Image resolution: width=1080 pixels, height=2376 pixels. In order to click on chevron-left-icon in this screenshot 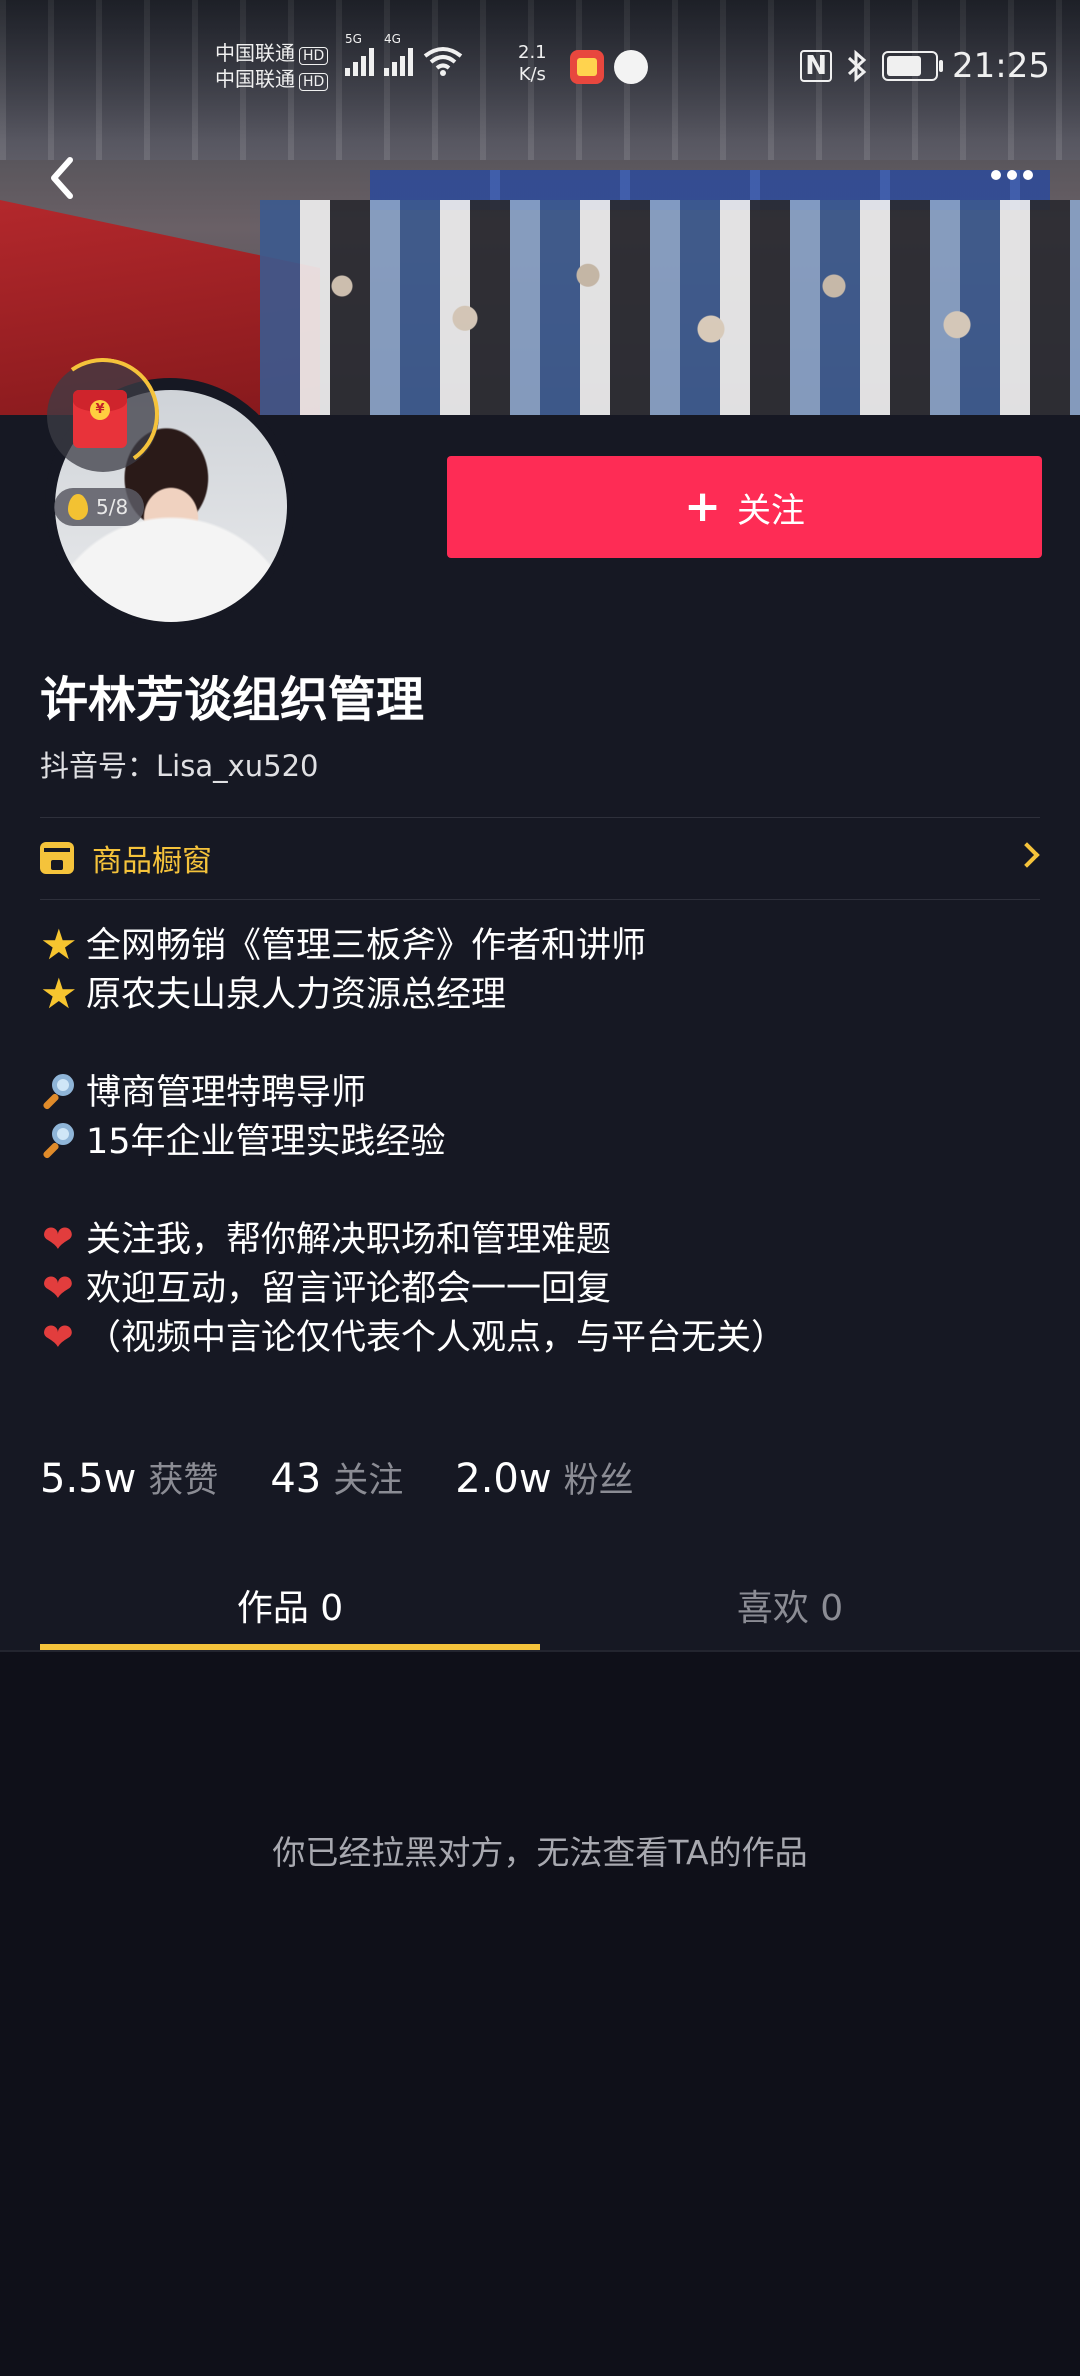, I will do `click(62, 178)`.